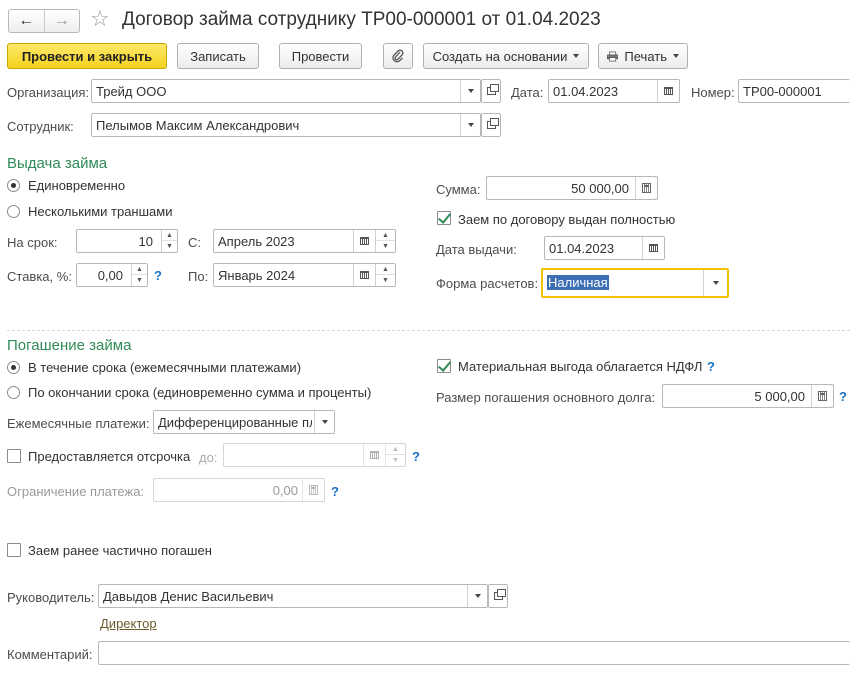  What do you see at coordinates (87, 56) in the screenshot?
I see `post-and-close-button: Провести и закрыть` at bounding box center [87, 56].